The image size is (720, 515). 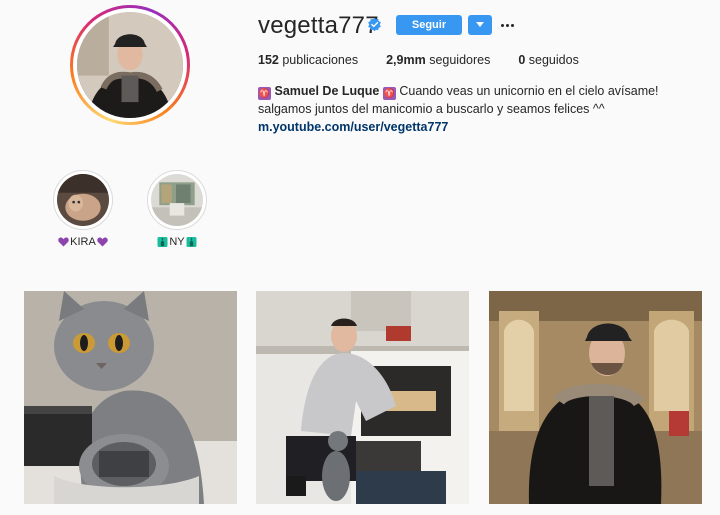 I want to click on post-photo-cat-watch, so click(x=130, y=397).